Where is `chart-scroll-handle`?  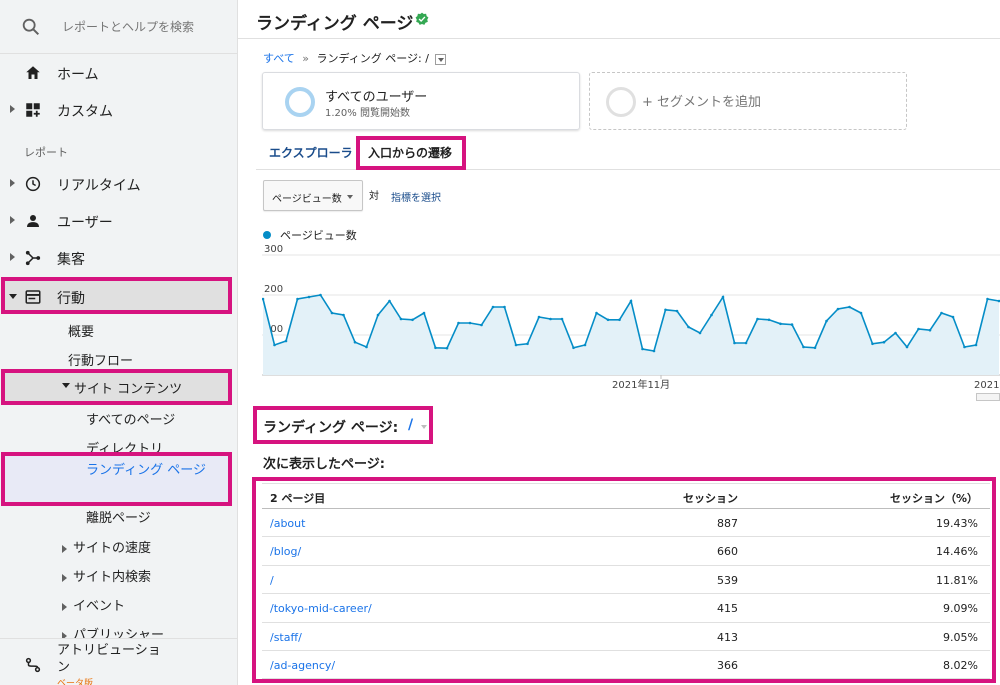 chart-scroll-handle is located at coordinates (988, 397).